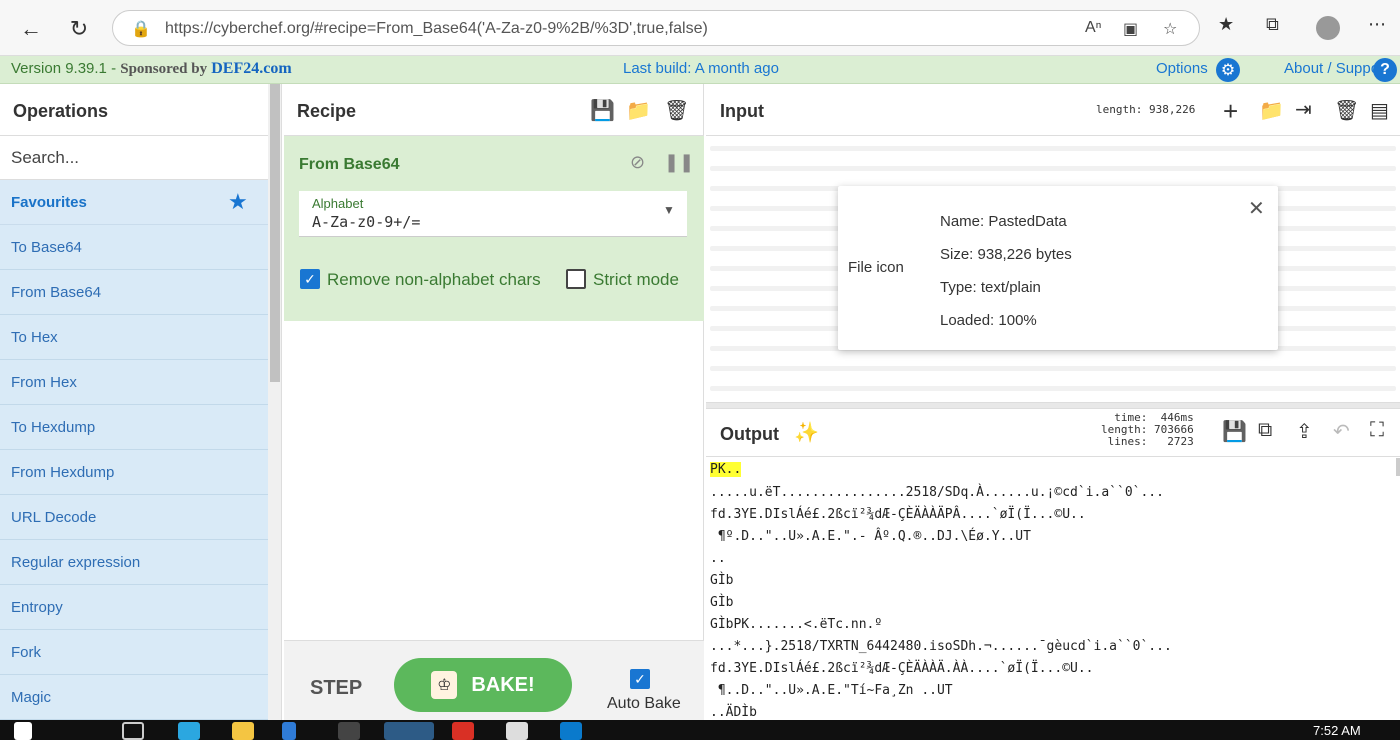 The image size is (1400, 740). Describe the element at coordinates (134, 382) in the screenshot. I see `operation-item: From Hex` at that location.